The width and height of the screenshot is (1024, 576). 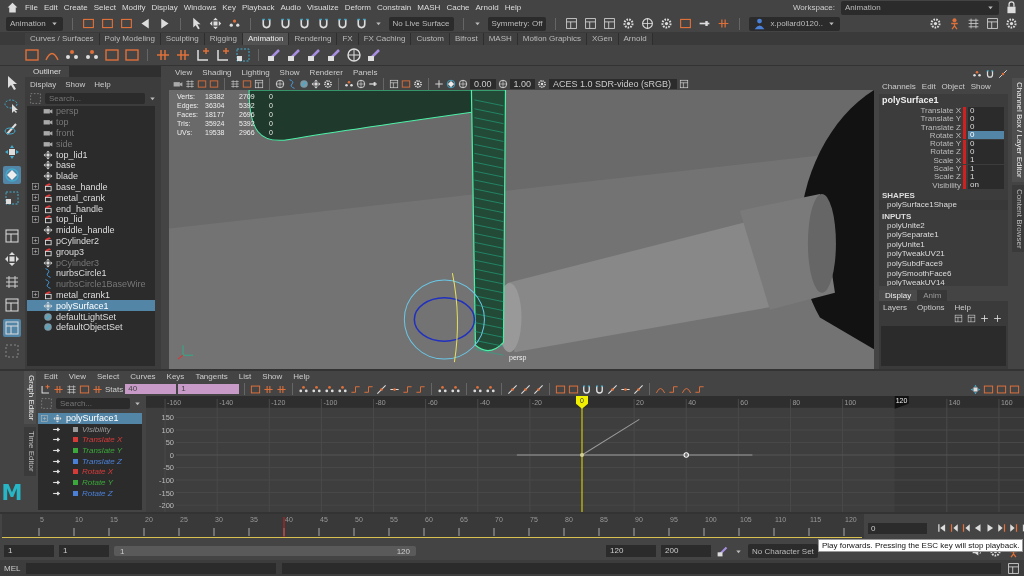 What do you see at coordinates (945, 144) in the screenshot?
I see `channel-label: Rotate Y` at bounding box center [945, 144].